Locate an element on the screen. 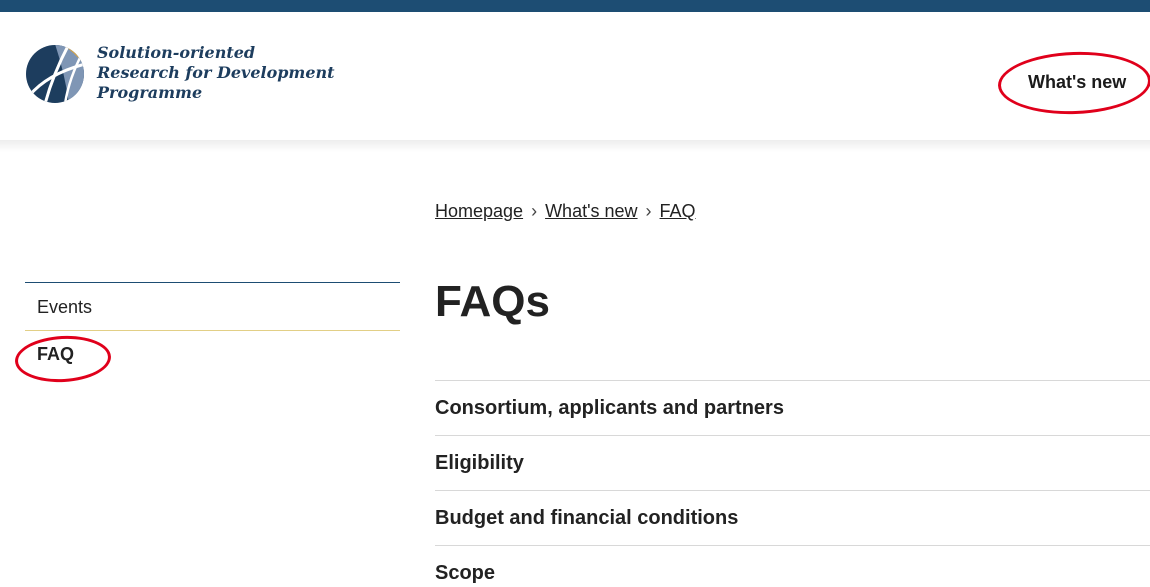  breadcrumb-homepage-link: Homepage is located at coordinates (479, 211).